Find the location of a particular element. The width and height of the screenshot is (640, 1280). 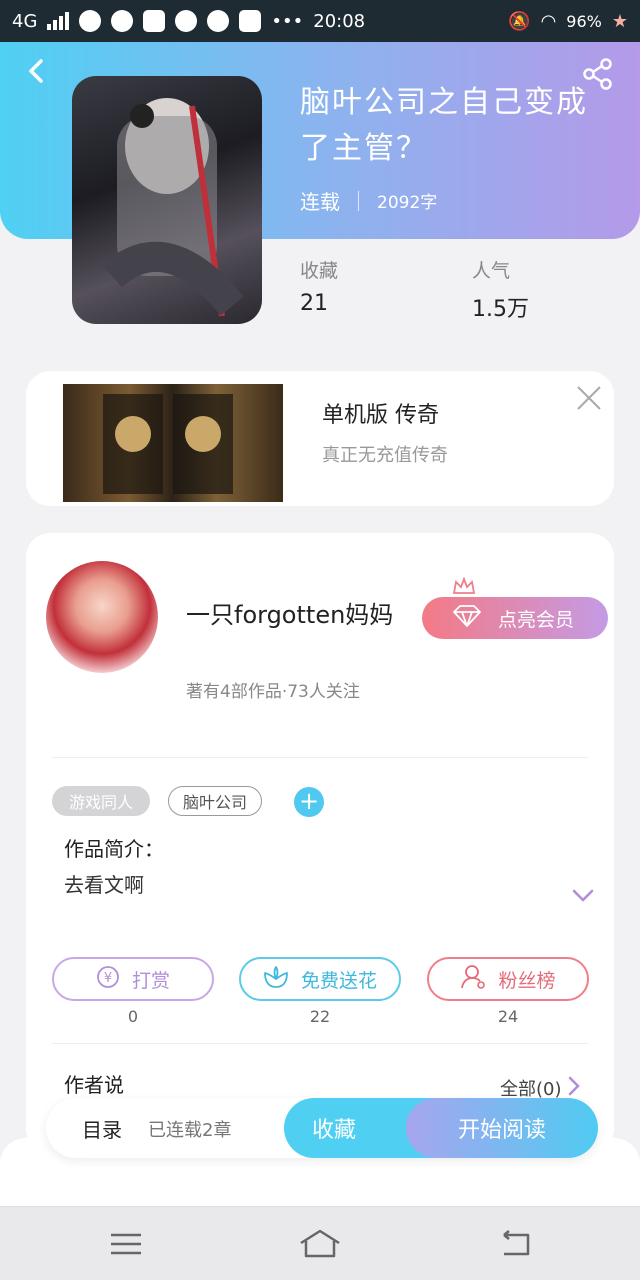

book-cover is located at coordinates (167, 200).